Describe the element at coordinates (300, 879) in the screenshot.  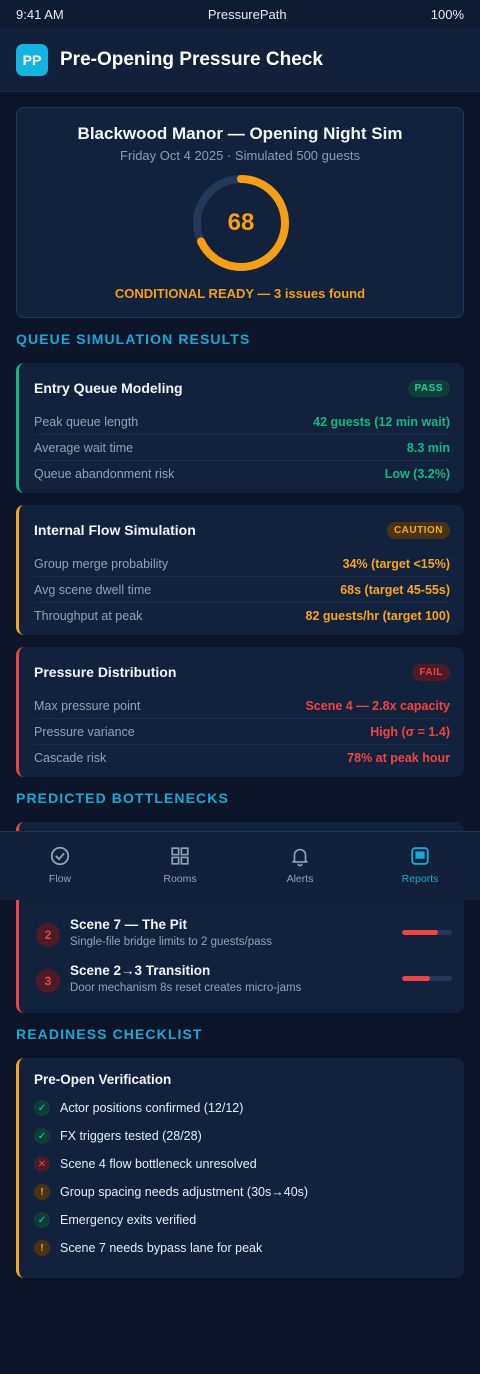
I see `nav-label: Alerts` at that location.